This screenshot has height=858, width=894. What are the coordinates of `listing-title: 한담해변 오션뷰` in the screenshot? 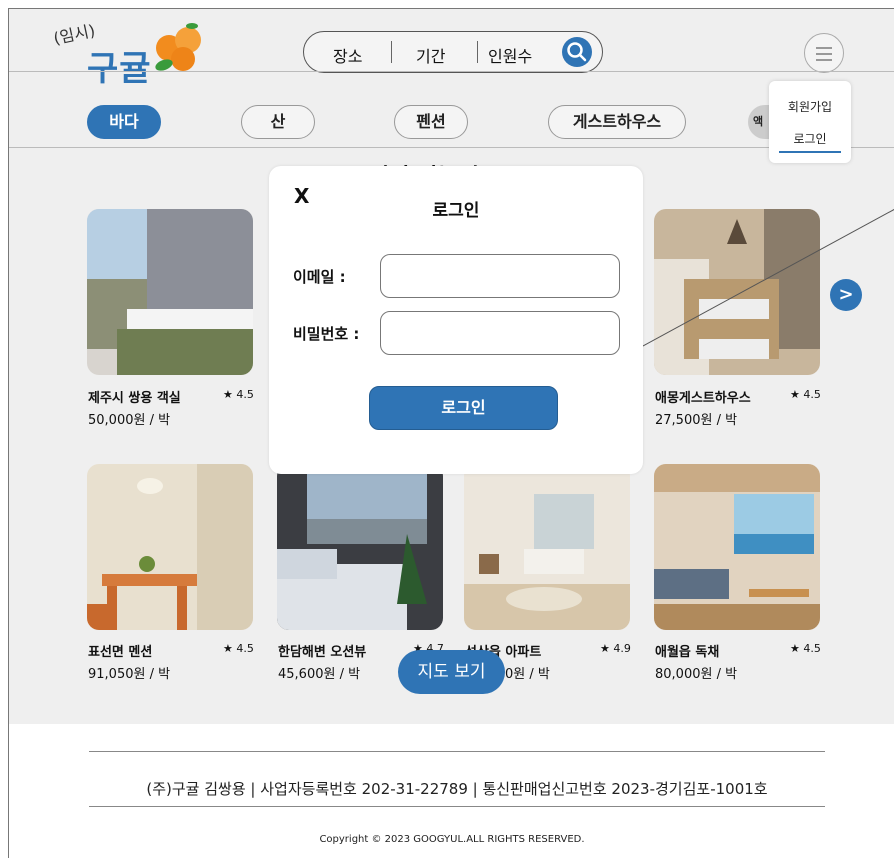 It's located at (322, 650).